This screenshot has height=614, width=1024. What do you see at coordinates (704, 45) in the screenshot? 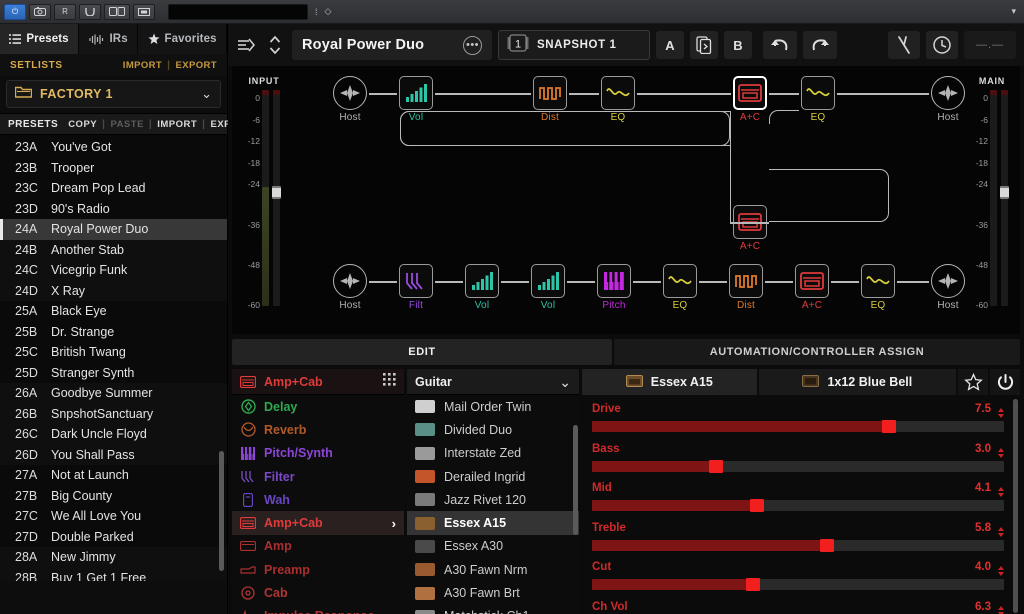
I see `ab-copy-button` at bounding box center [704, 45].